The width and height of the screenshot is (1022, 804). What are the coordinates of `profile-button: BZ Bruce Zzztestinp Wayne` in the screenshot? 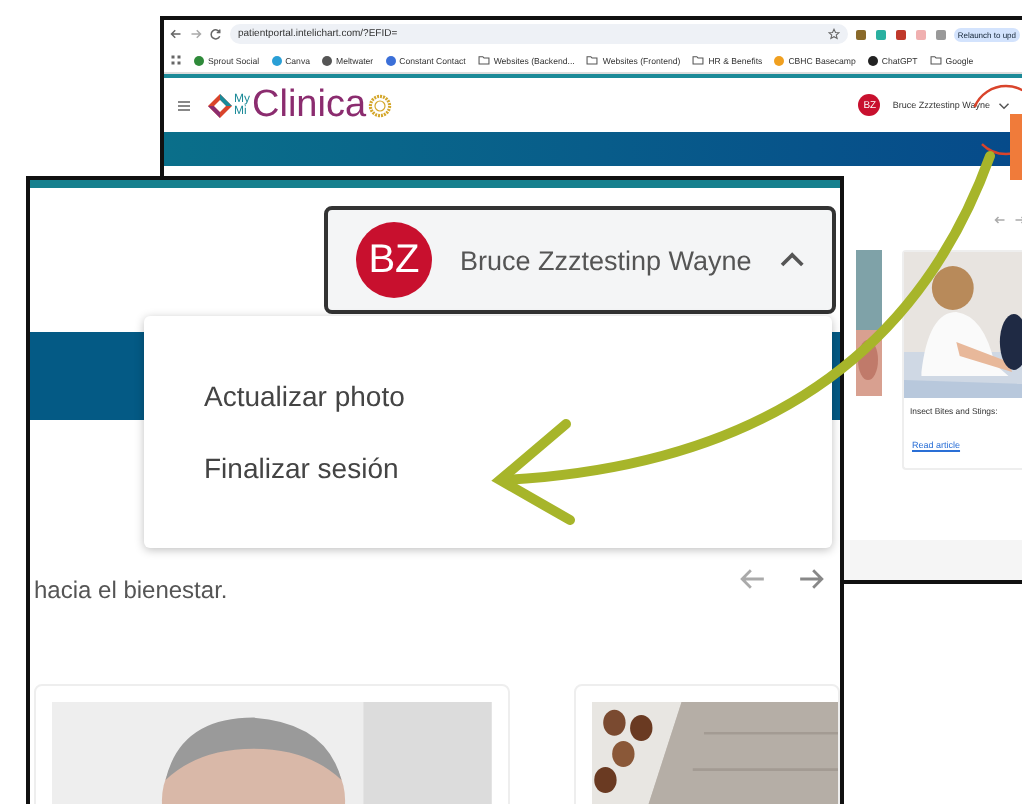 It's located at (580, 260).